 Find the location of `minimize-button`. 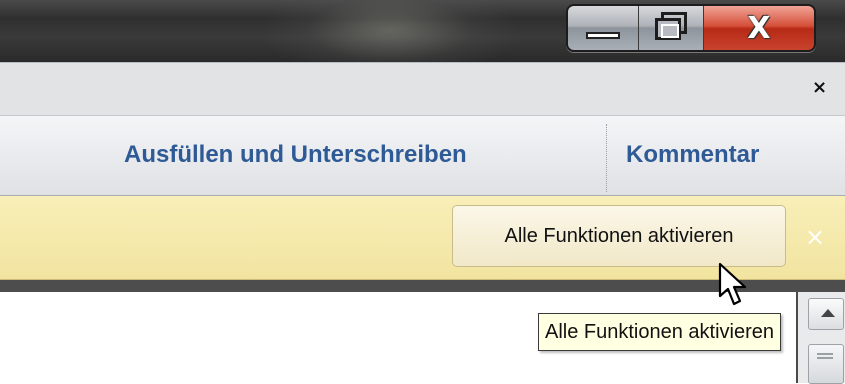

minimize-button is located at coordinates (603, 28).